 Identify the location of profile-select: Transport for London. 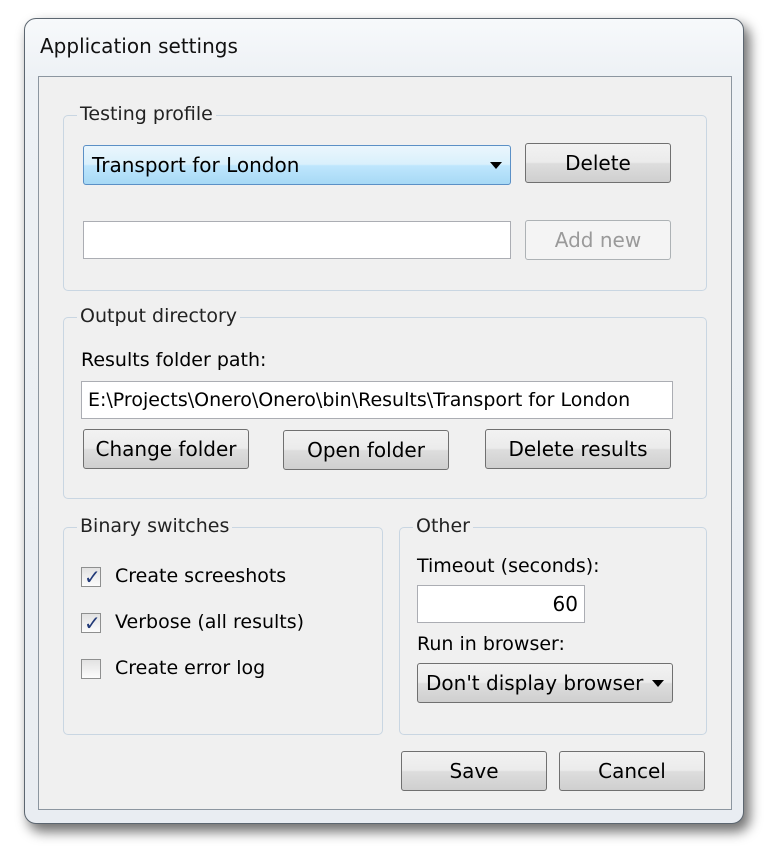
(297, 165).